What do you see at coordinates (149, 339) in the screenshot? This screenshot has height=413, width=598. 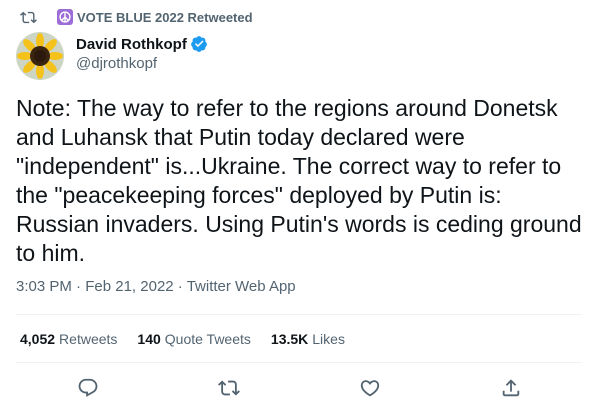 I see `quote-tweets-count: 140` at bounding box center [149, 339].